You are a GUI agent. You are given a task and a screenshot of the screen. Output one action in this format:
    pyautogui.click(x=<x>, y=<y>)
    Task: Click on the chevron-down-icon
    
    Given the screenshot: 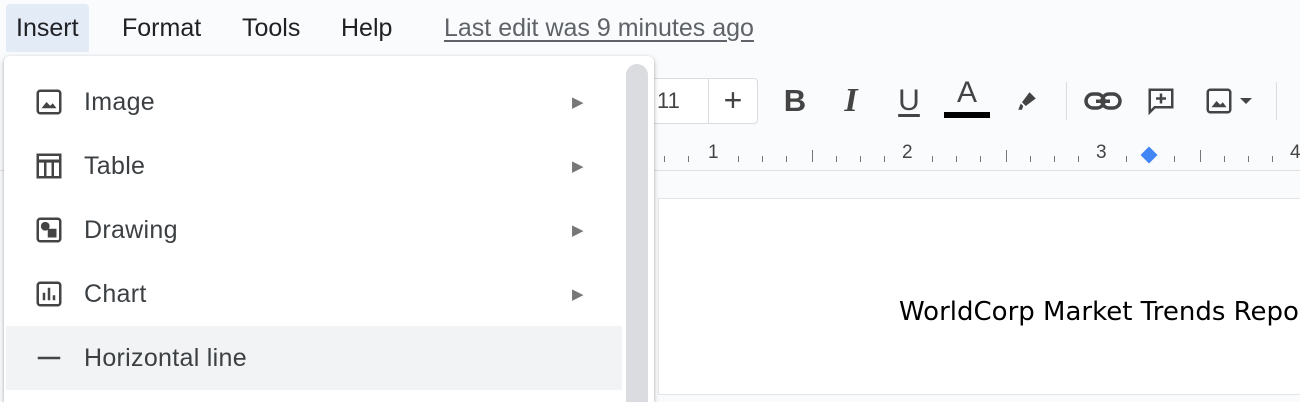 What is the action you would take?
    pyautogui.click(x=1246, y=101)
    